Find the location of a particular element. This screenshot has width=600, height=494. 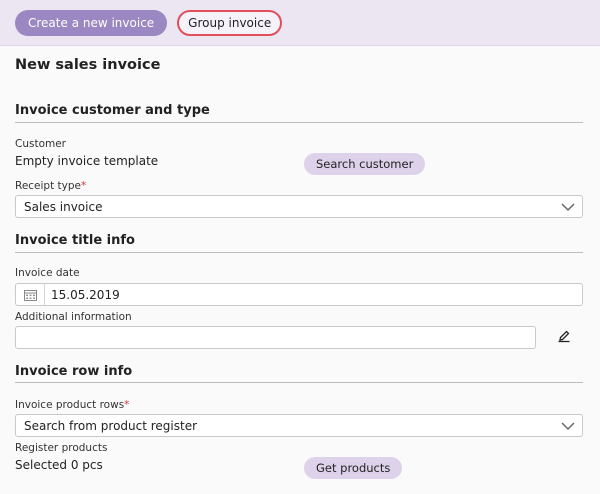

product-rows-label: Invoice product rows* is located at coordinates (72, 405).